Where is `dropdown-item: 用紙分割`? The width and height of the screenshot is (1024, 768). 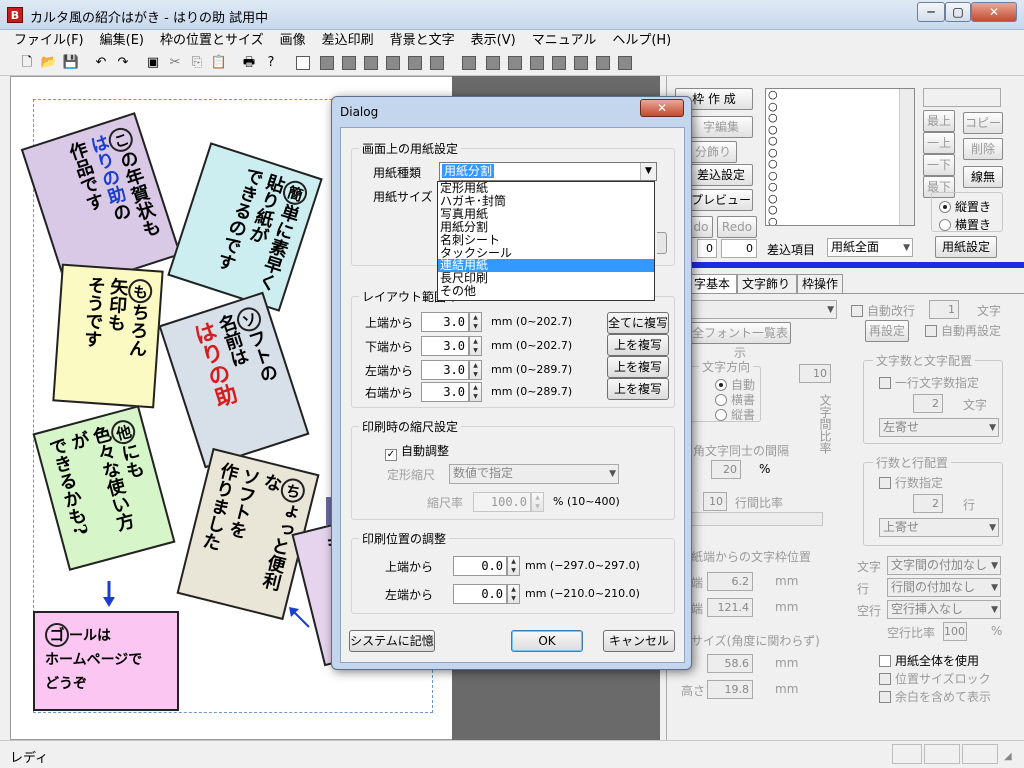
dropdown-item: 用紙分割 is located at coordinates (546, 227).